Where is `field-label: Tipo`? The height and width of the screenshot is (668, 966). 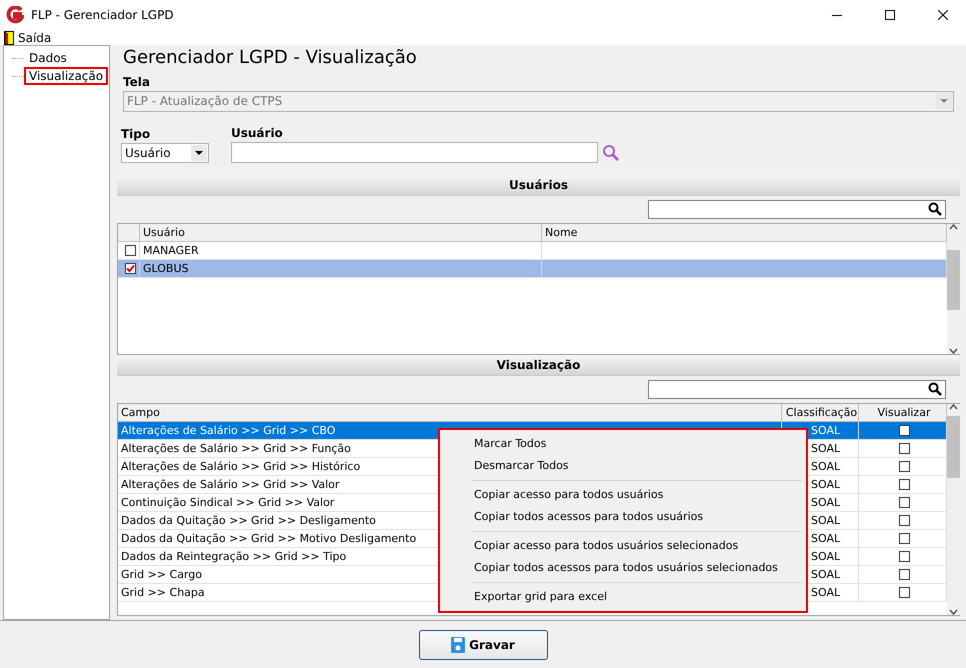
field-label: Tipo is located at coordinates (136, 133).